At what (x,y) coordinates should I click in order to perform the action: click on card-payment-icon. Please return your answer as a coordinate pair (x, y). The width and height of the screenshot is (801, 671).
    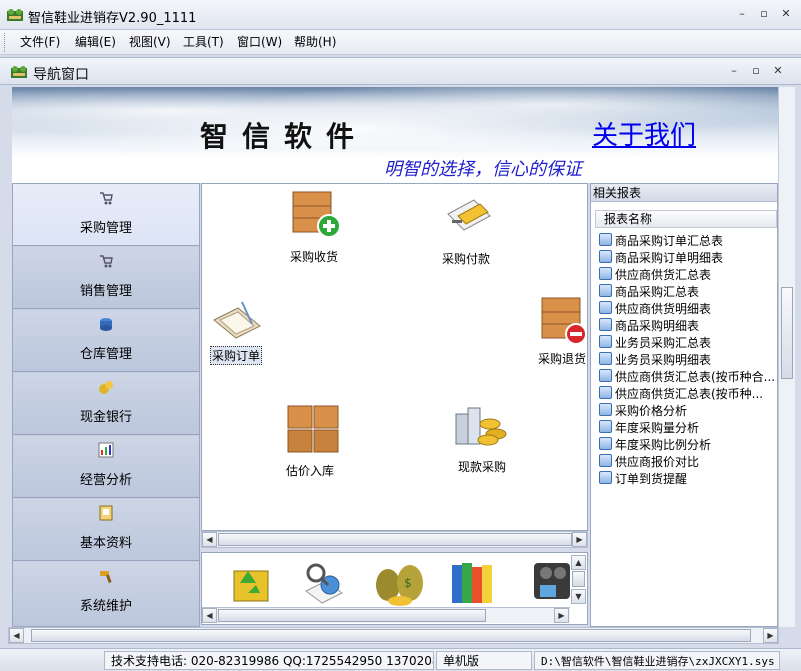
    Looking at the image, I should click on (469, 215).